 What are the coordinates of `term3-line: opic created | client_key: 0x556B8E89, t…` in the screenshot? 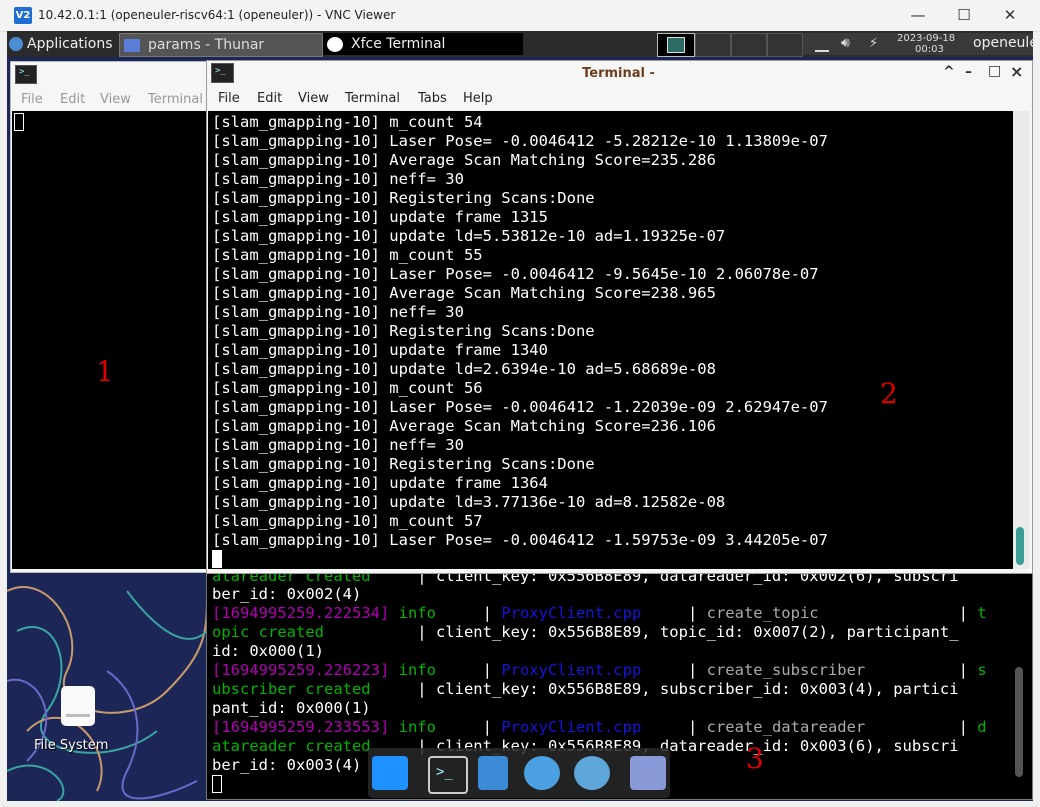 It's located at (585, 632).